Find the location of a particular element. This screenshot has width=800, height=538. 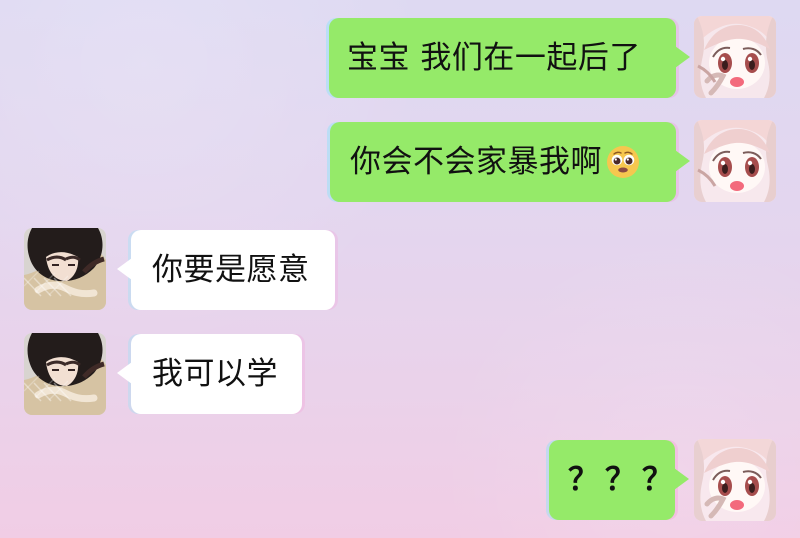

message-text: 你会不会家暴我啊 is located at coordinates (476, 161).